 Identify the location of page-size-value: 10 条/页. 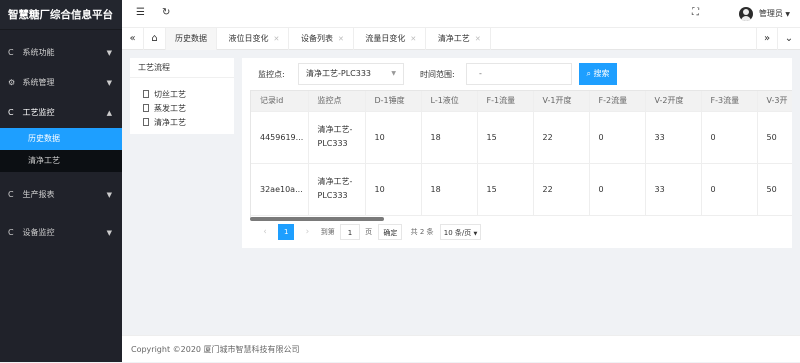
(457, 233).